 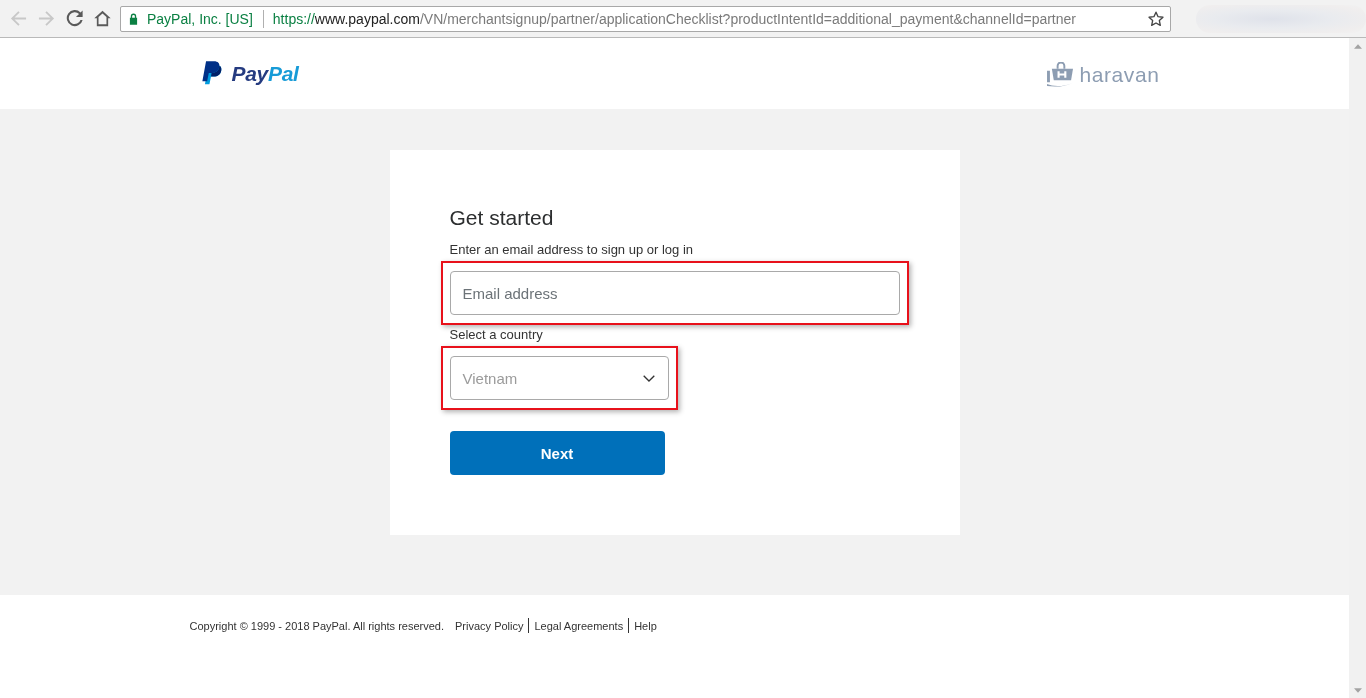 What do you see at coordinates (1061, 74) in the screenshot?
I see `shopping-bag-icon` at bounding box center [1061, 74].